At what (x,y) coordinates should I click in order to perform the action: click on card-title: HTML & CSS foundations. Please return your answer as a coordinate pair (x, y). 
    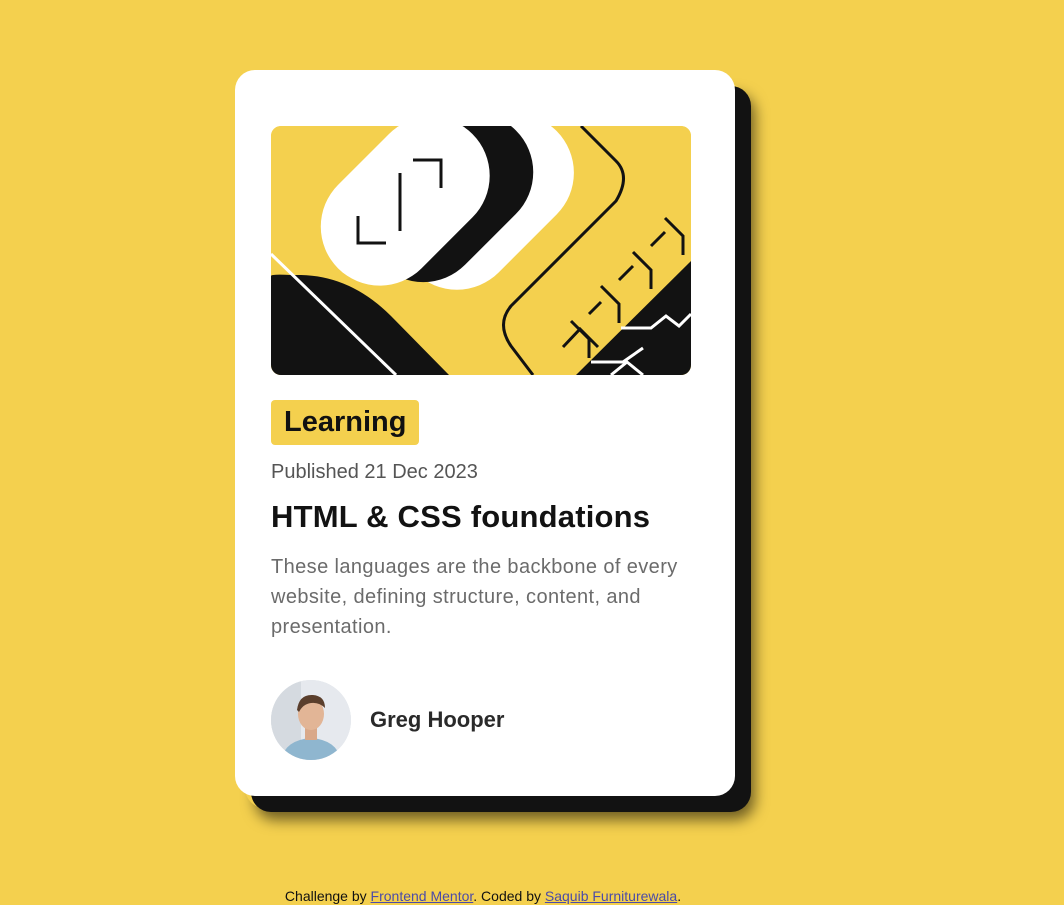
    Looking at the image, I should click on (485, 517).